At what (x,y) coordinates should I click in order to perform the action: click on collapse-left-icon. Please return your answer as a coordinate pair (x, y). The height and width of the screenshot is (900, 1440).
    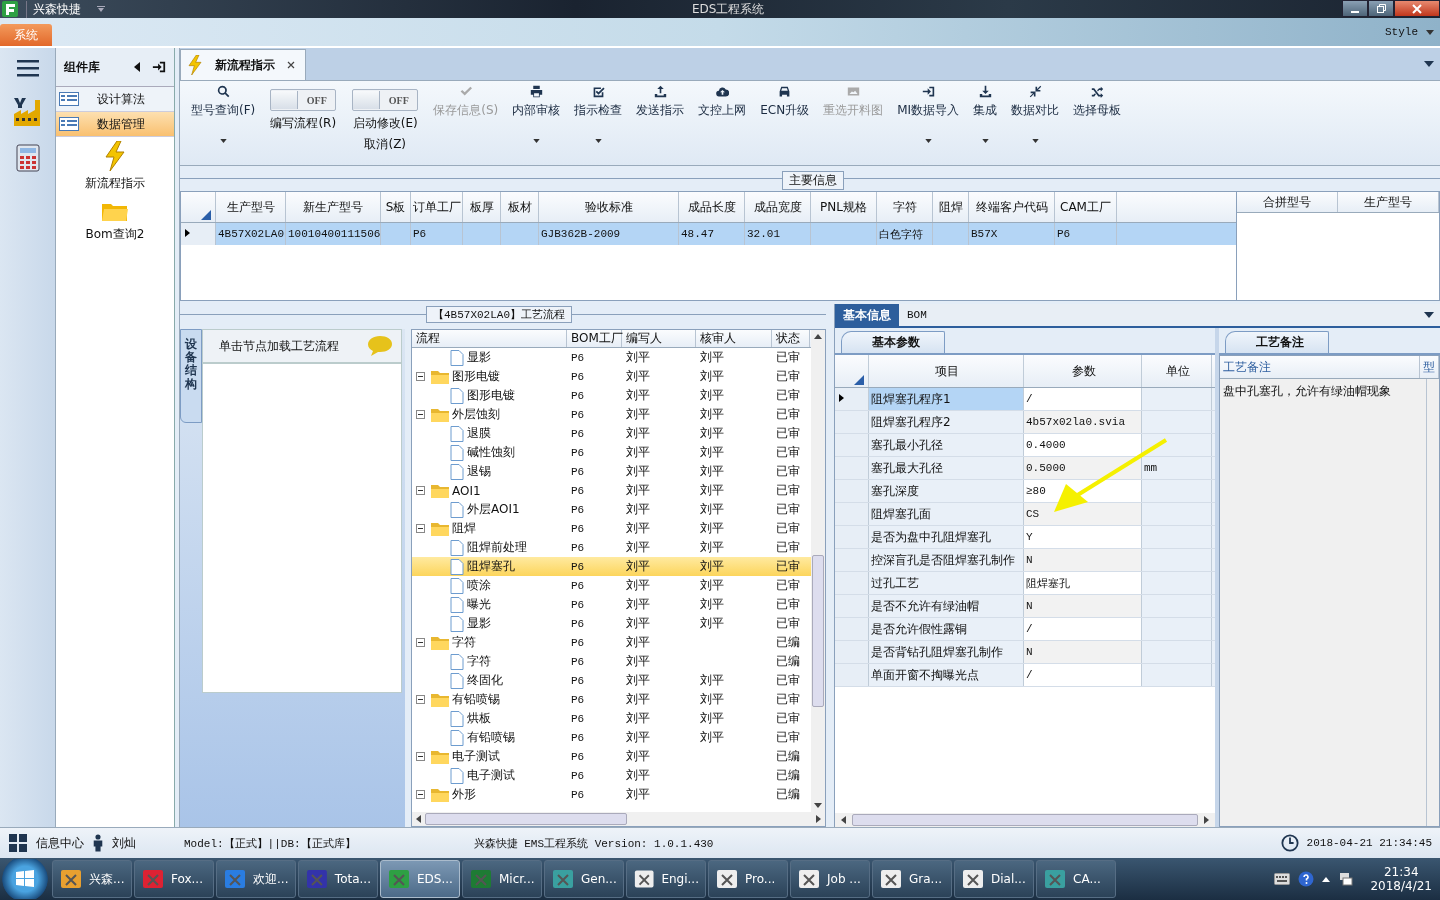
    Looking at the image, I should click on (137, 67).